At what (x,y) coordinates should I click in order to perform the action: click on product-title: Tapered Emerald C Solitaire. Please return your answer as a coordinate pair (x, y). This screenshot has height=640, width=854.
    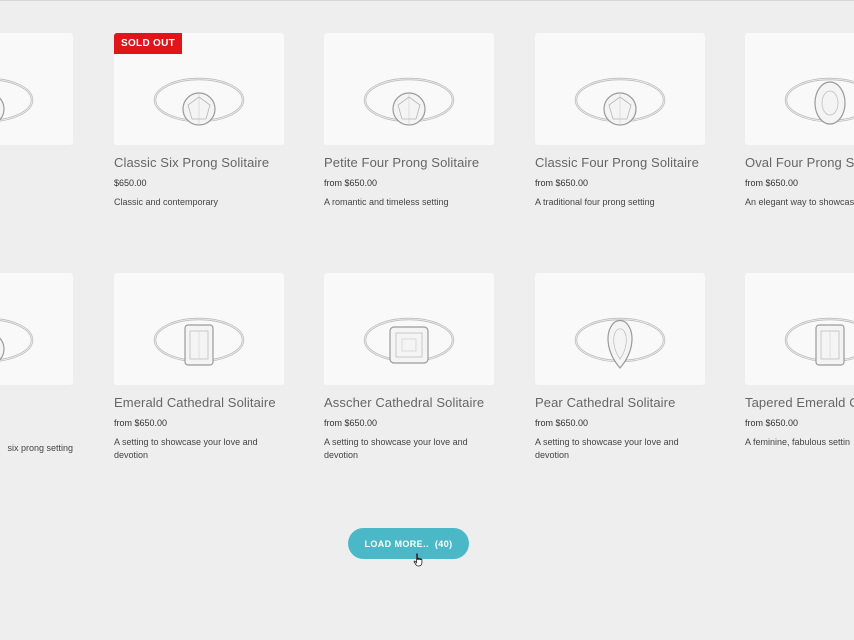
    Looking at the image, I should click on (799, 402).